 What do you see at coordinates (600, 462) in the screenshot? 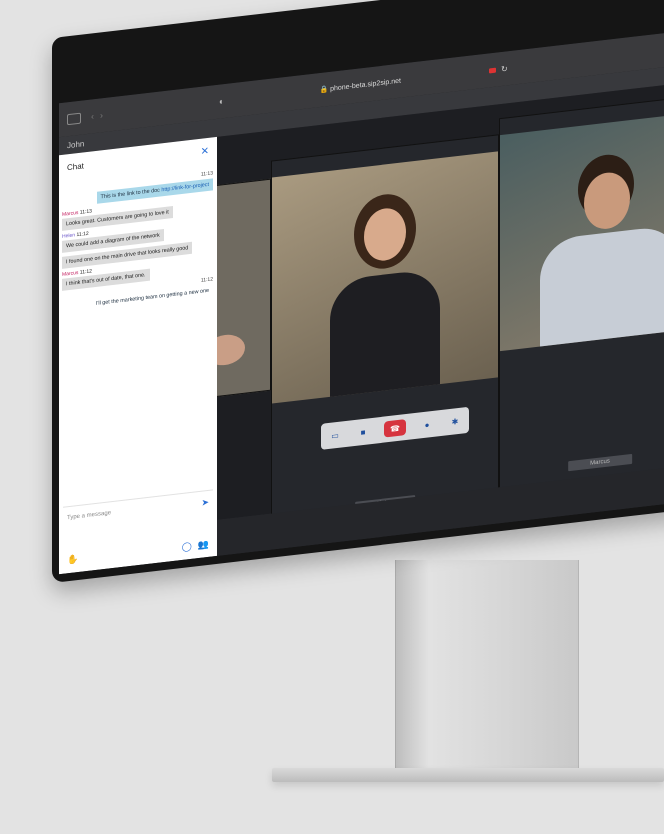
I see `participant-label-marcus: Marcus` at bounding box center [600, 462].